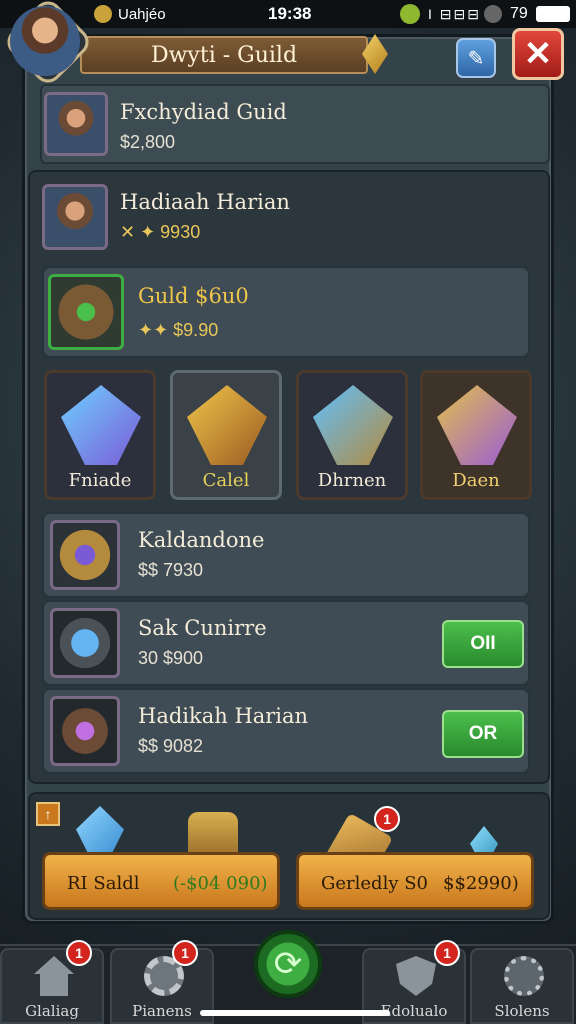 This screenshot has width=576, height=1024. I want to click on row-value: $$ 9082, so click(171, 746).